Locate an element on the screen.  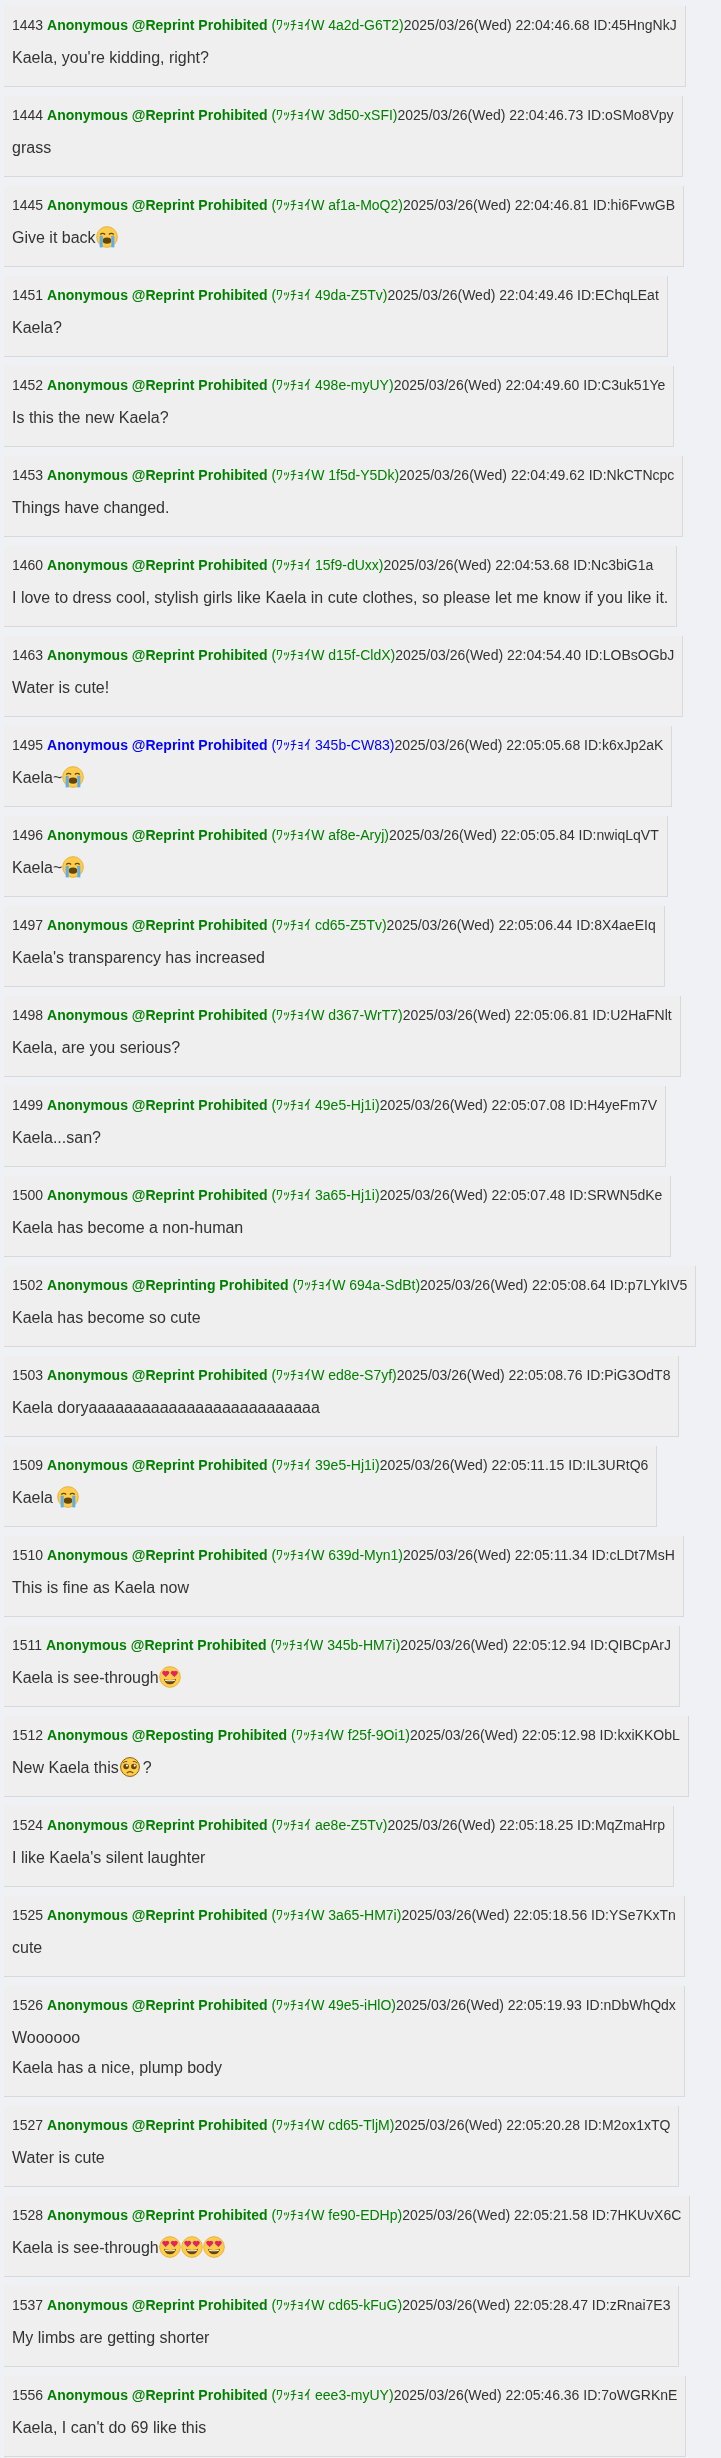
post-number: 1500 is located at coordinates (28, 1195).